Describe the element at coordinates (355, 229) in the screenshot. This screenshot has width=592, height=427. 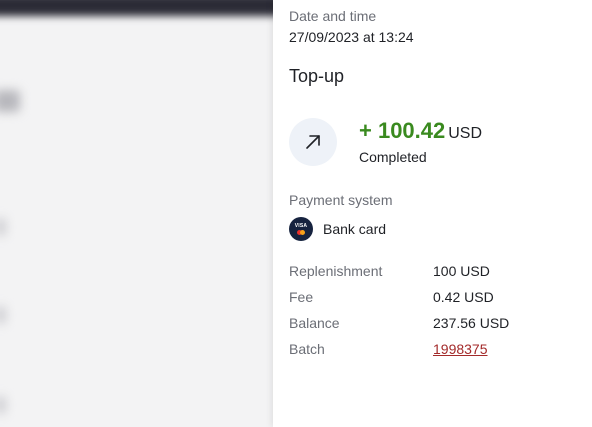
I see `payment-system-name: Bank card` at that location.